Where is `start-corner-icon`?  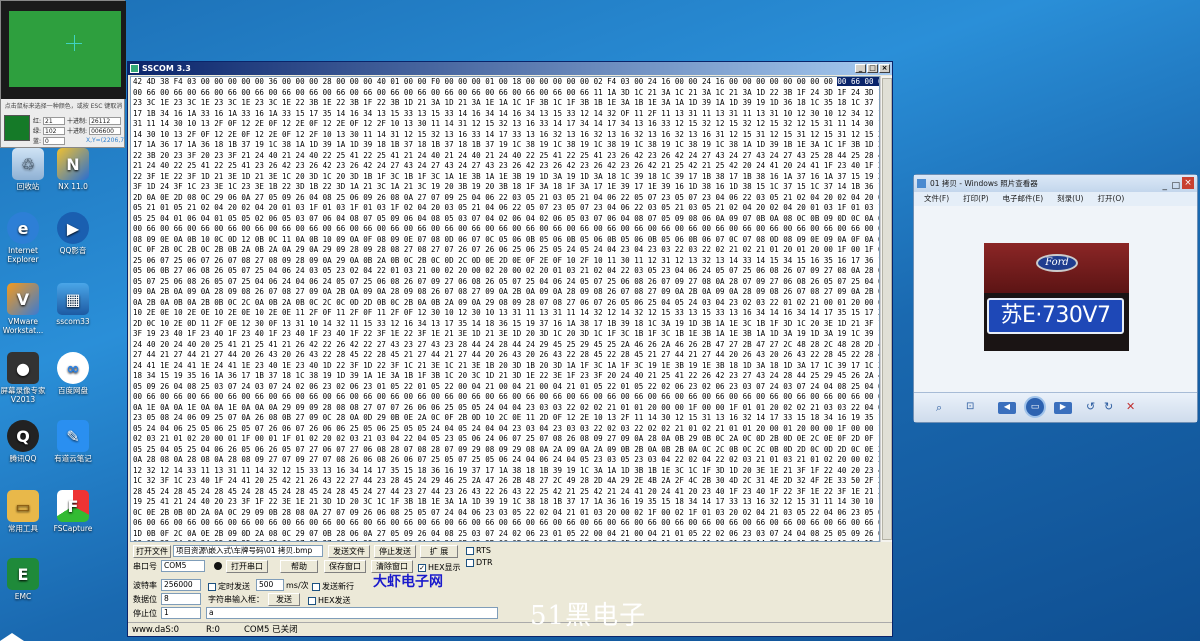
start-corner-icon is located at coordinates (12, 637).